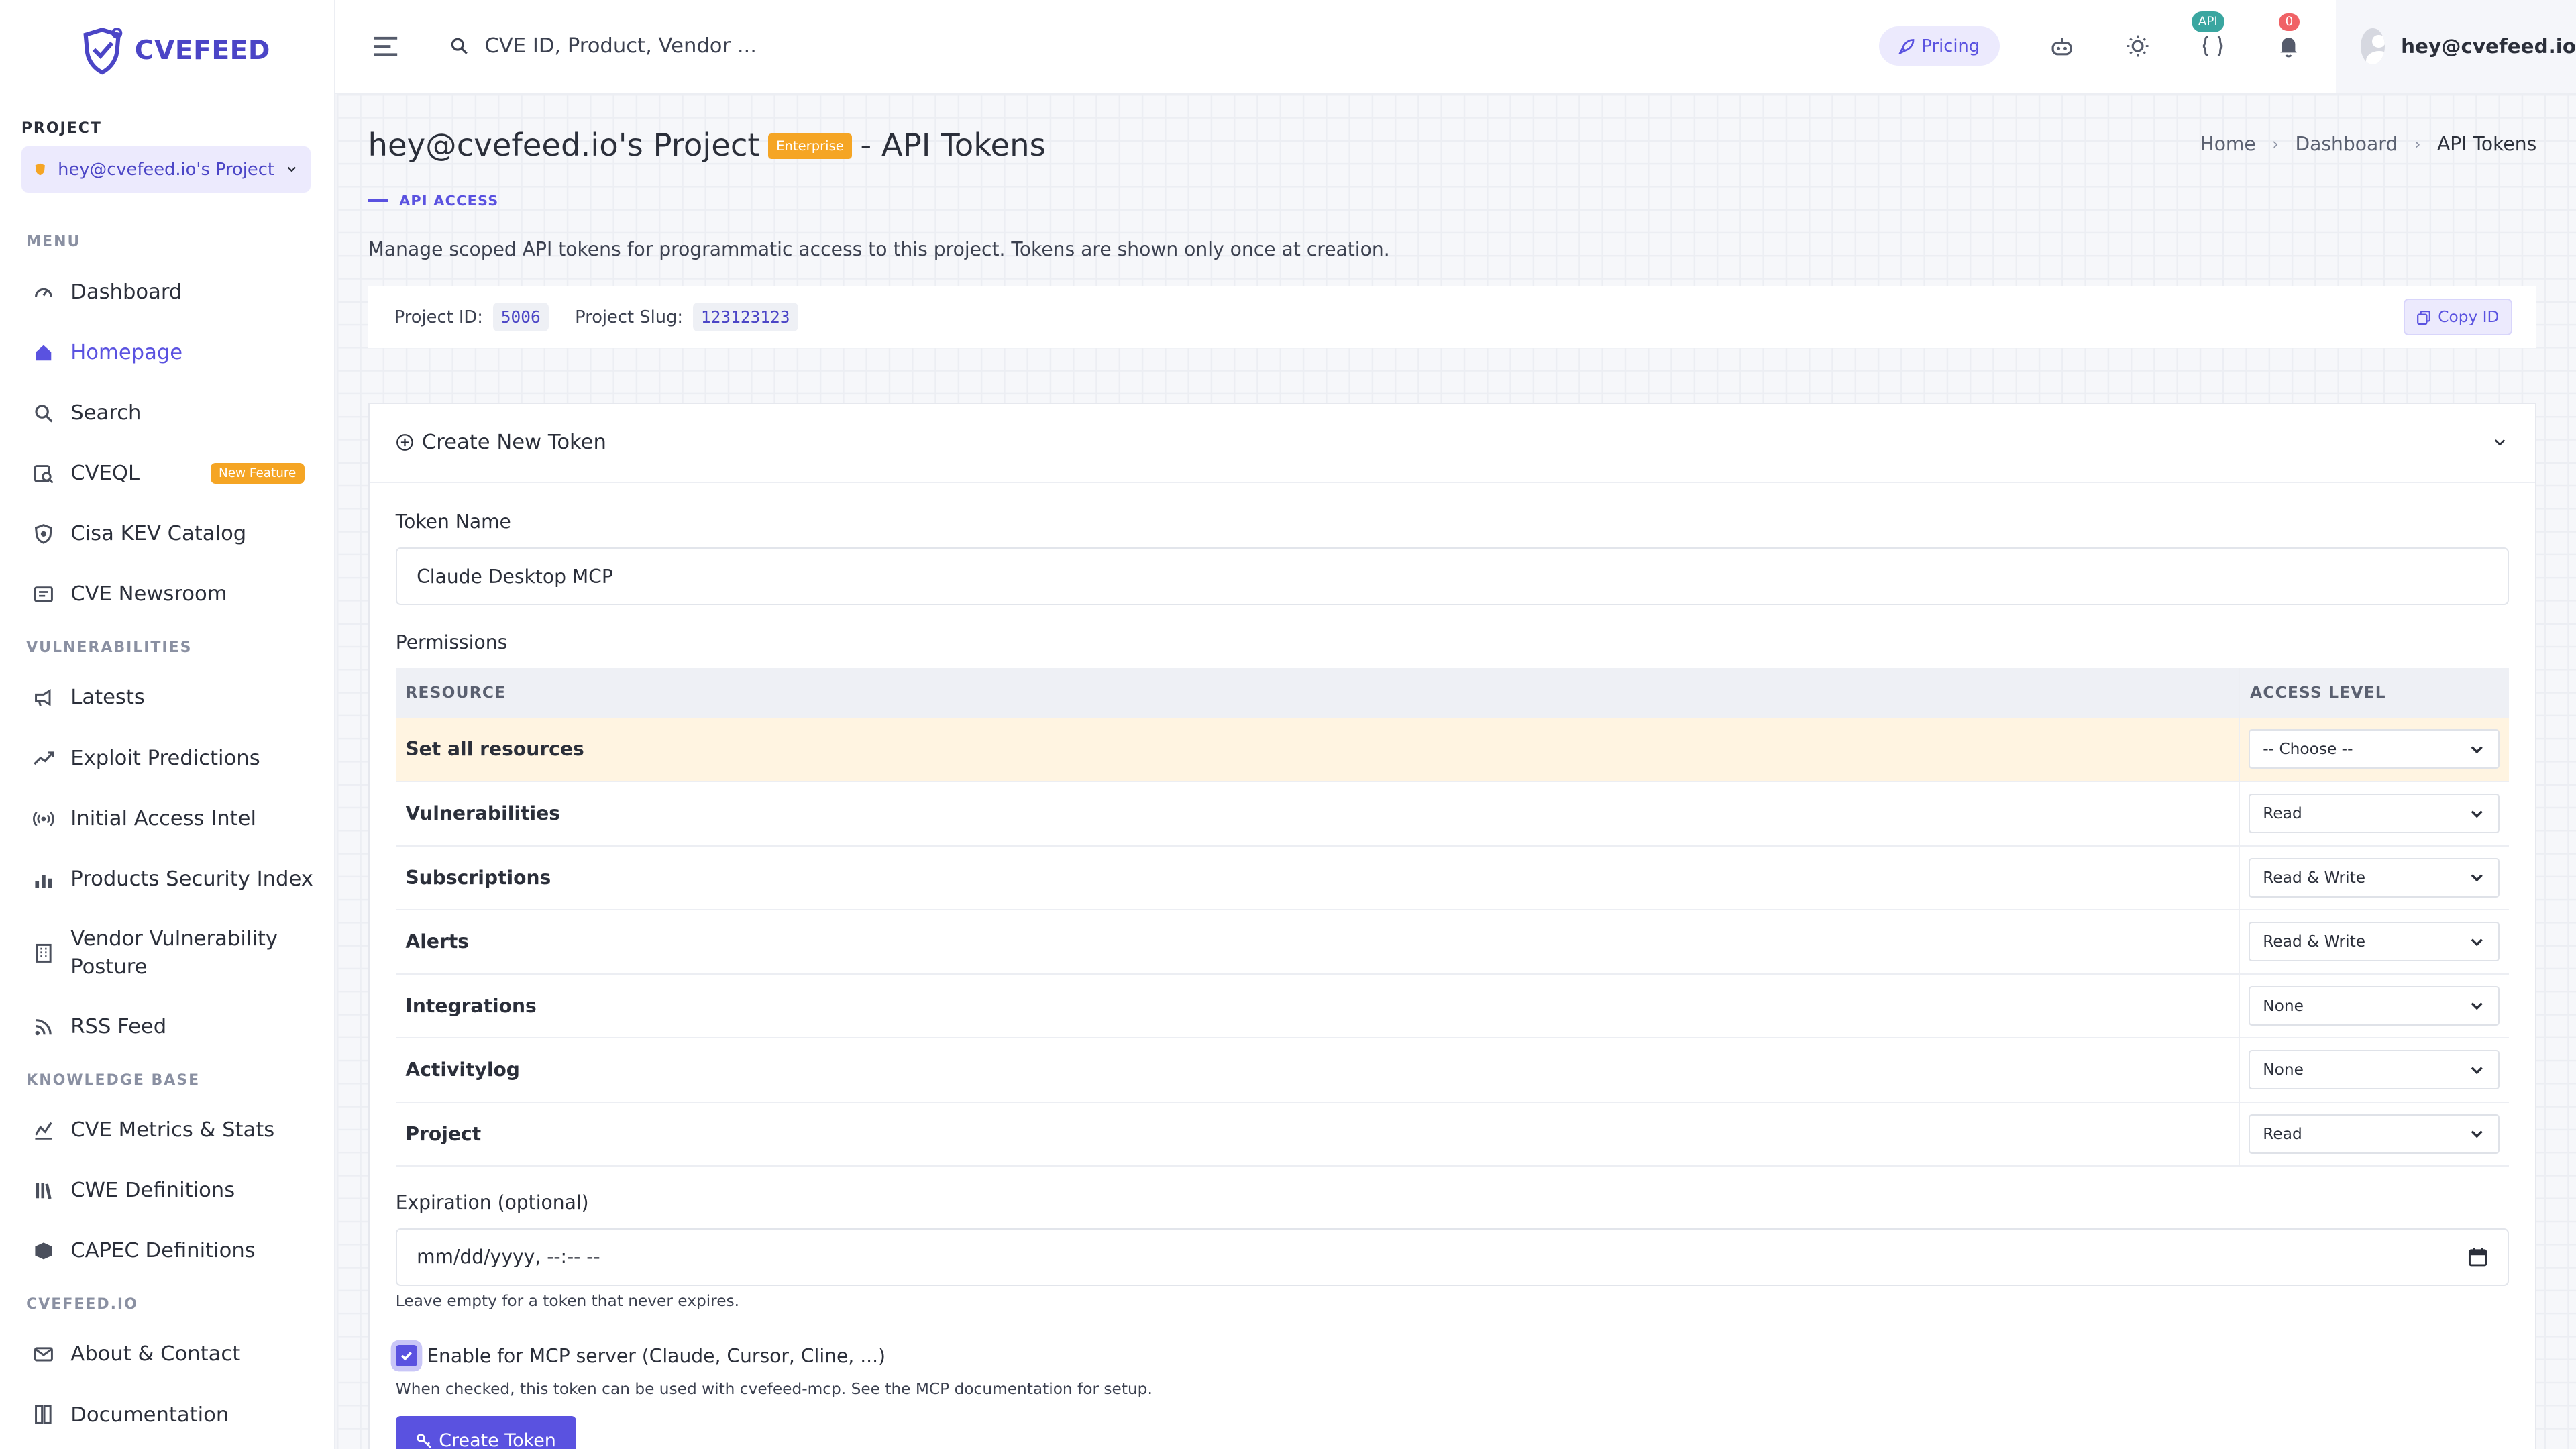 The height and width of the screenshot is (1449, 2576). Describe the element at coordinates (167, 473) in the screenshot. I see `sidebar-item-cveql: CVEQL New Feature` at that location.